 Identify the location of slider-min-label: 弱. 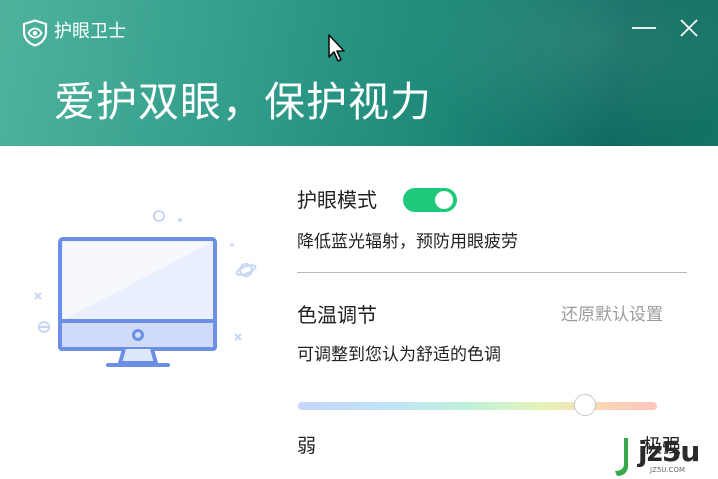
(307, 446).